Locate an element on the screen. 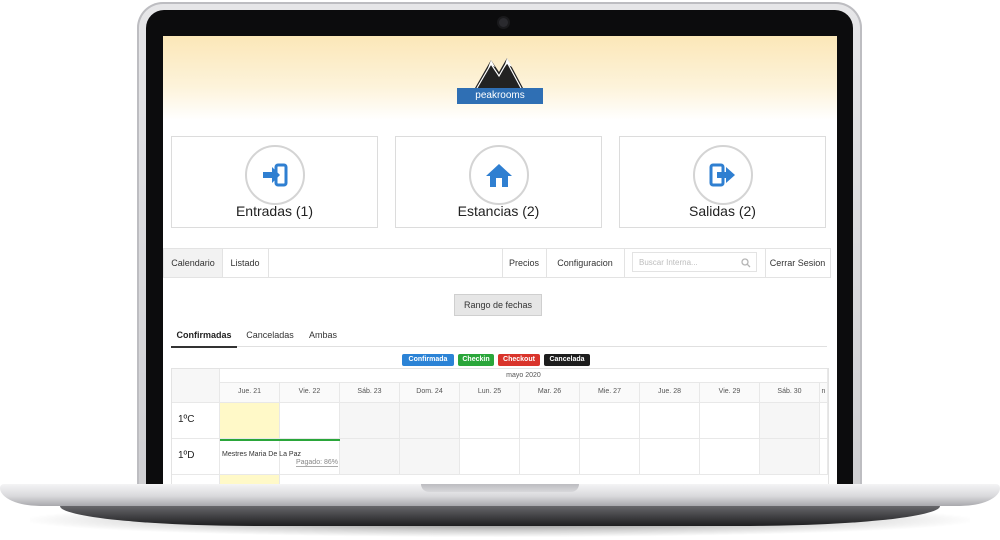  nav-cerrar-sesion: Cerrar Sesion is located at coordinates (797, 263).